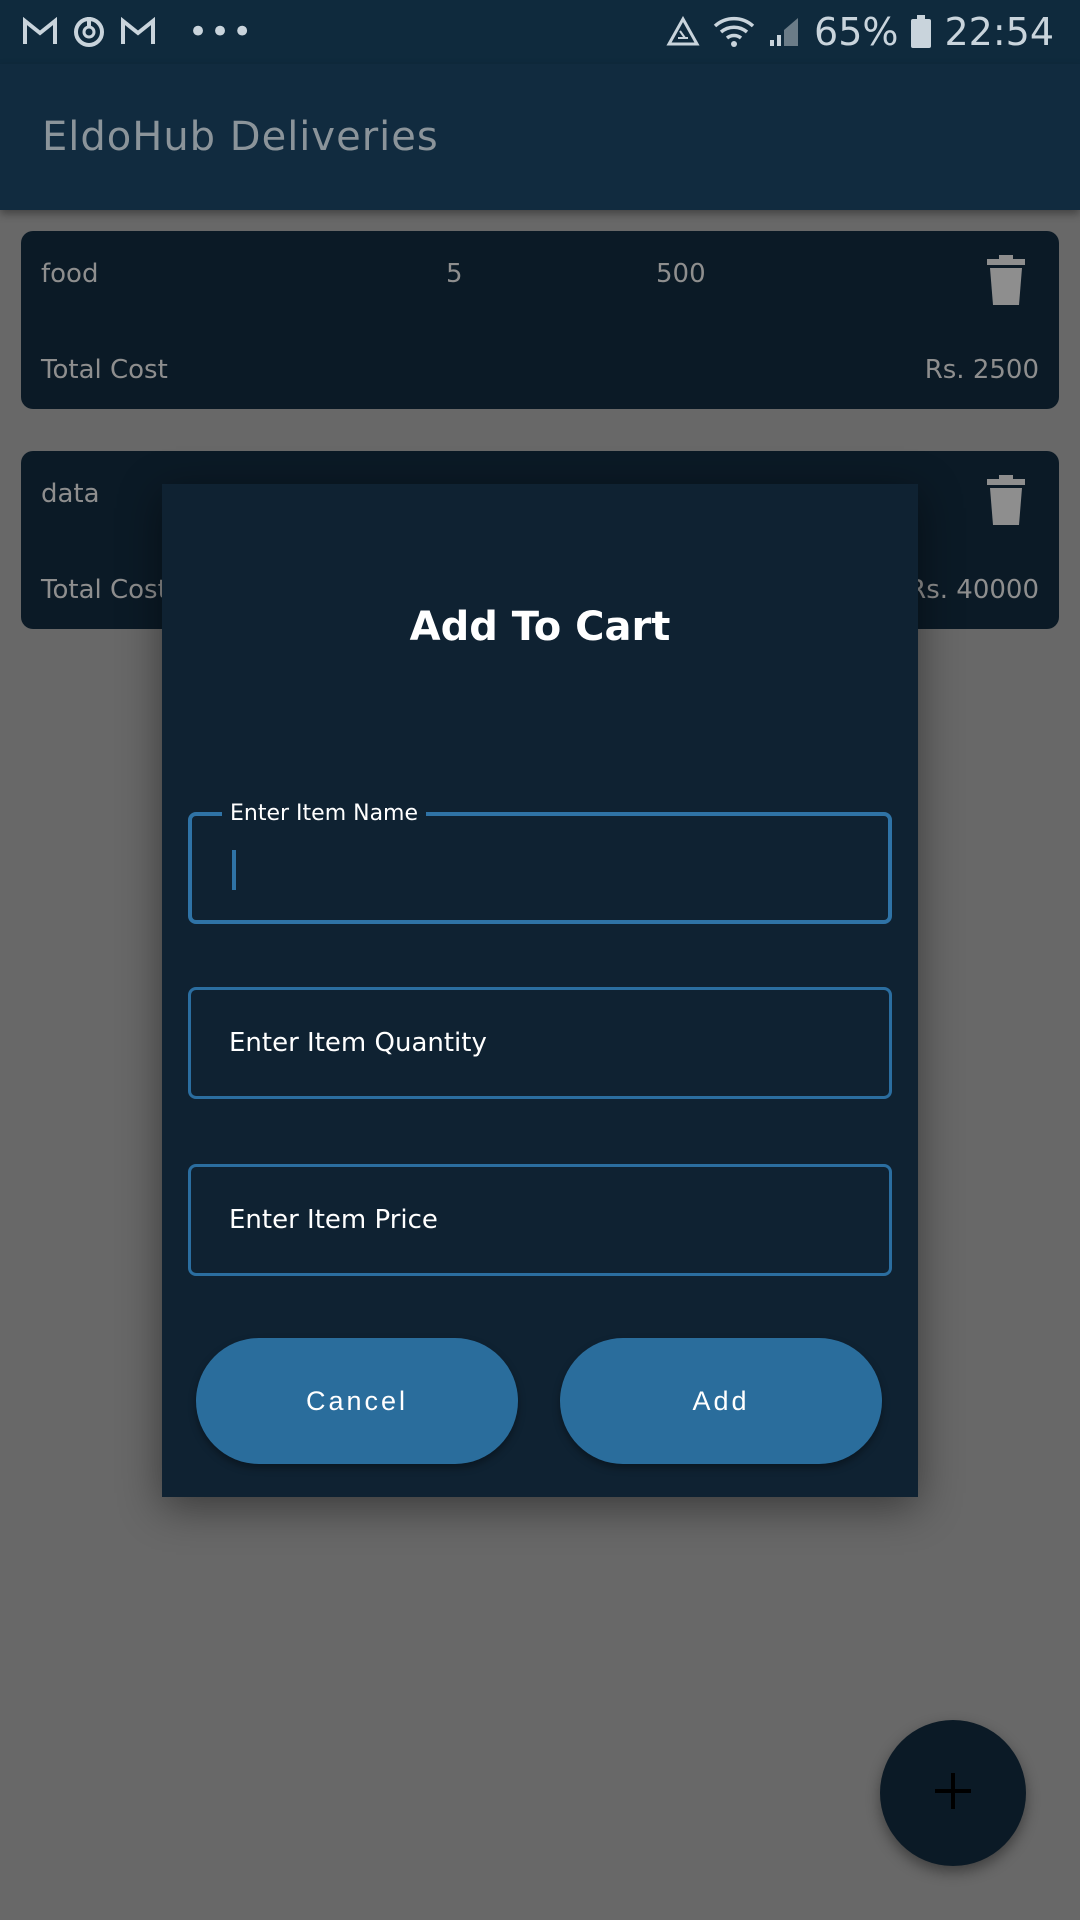 The image size is (1080, 1920). Describe the element at coordinates (721, 1401) in the screenshot. I see `add-button: Add` at that location.